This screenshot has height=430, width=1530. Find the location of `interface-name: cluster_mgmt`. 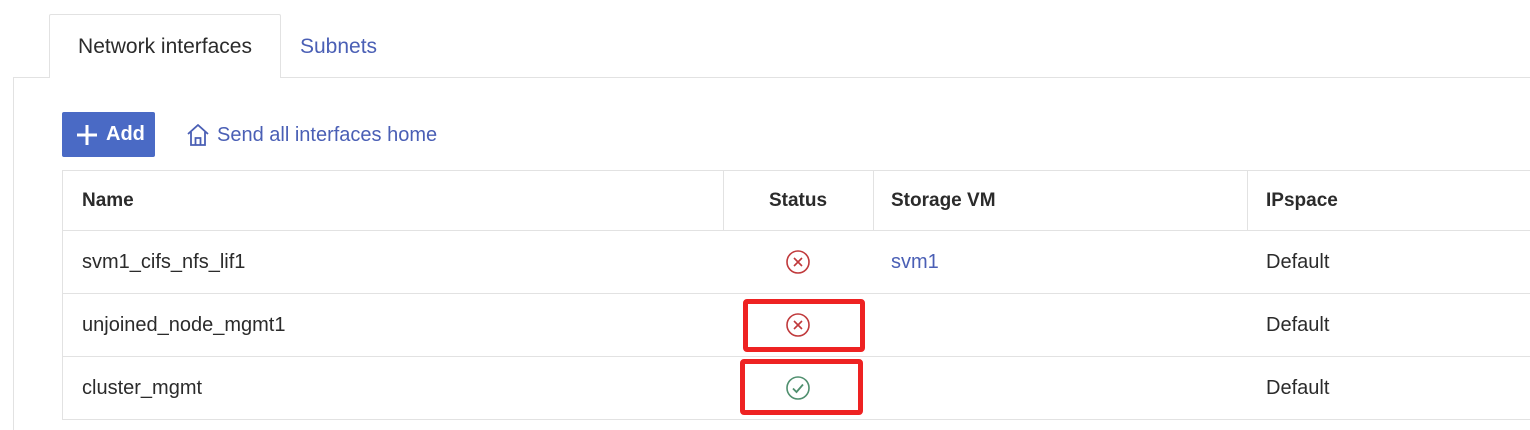

interface-name: cluster_mgmt is located at coordinates (142, 387).